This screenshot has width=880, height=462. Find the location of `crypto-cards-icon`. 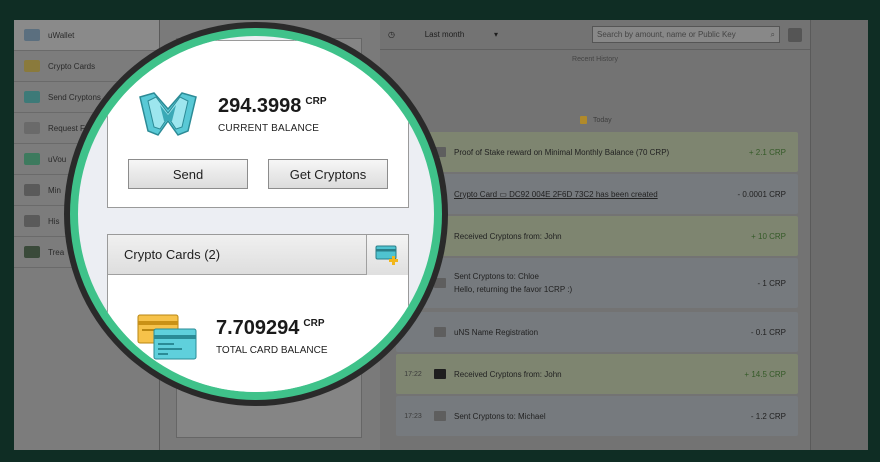

crypto-cards-icon is located at coordinates (167, 337).